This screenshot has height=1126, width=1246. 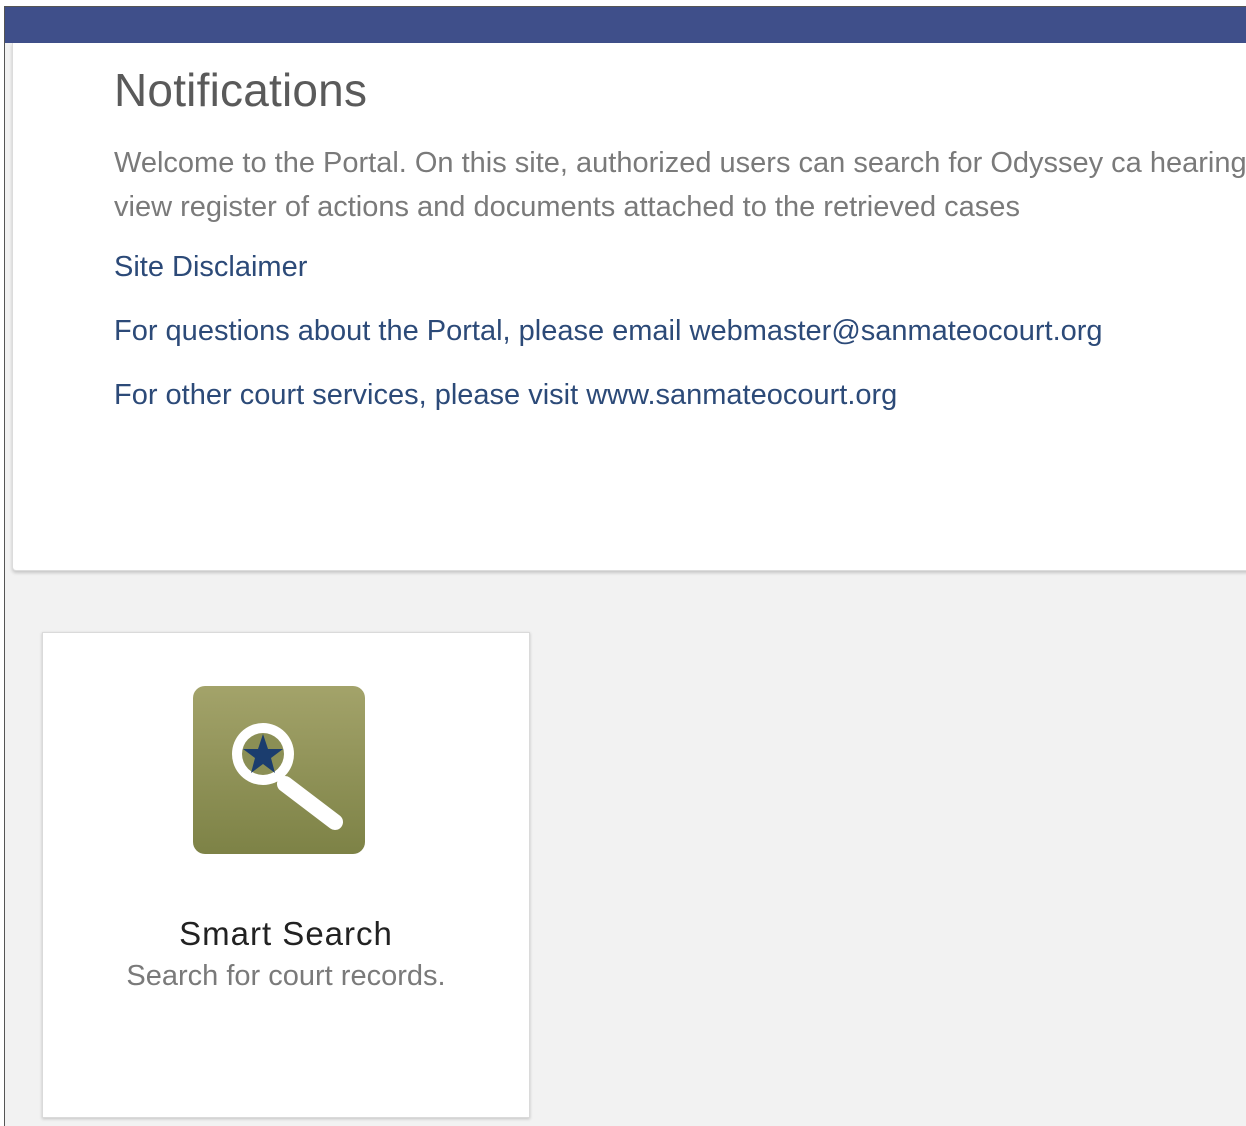 What do you see at coordinates (286, 976) in the screenshot?
I see `tile-subtitle: Search for court records.` at bounding box center [286, 976].